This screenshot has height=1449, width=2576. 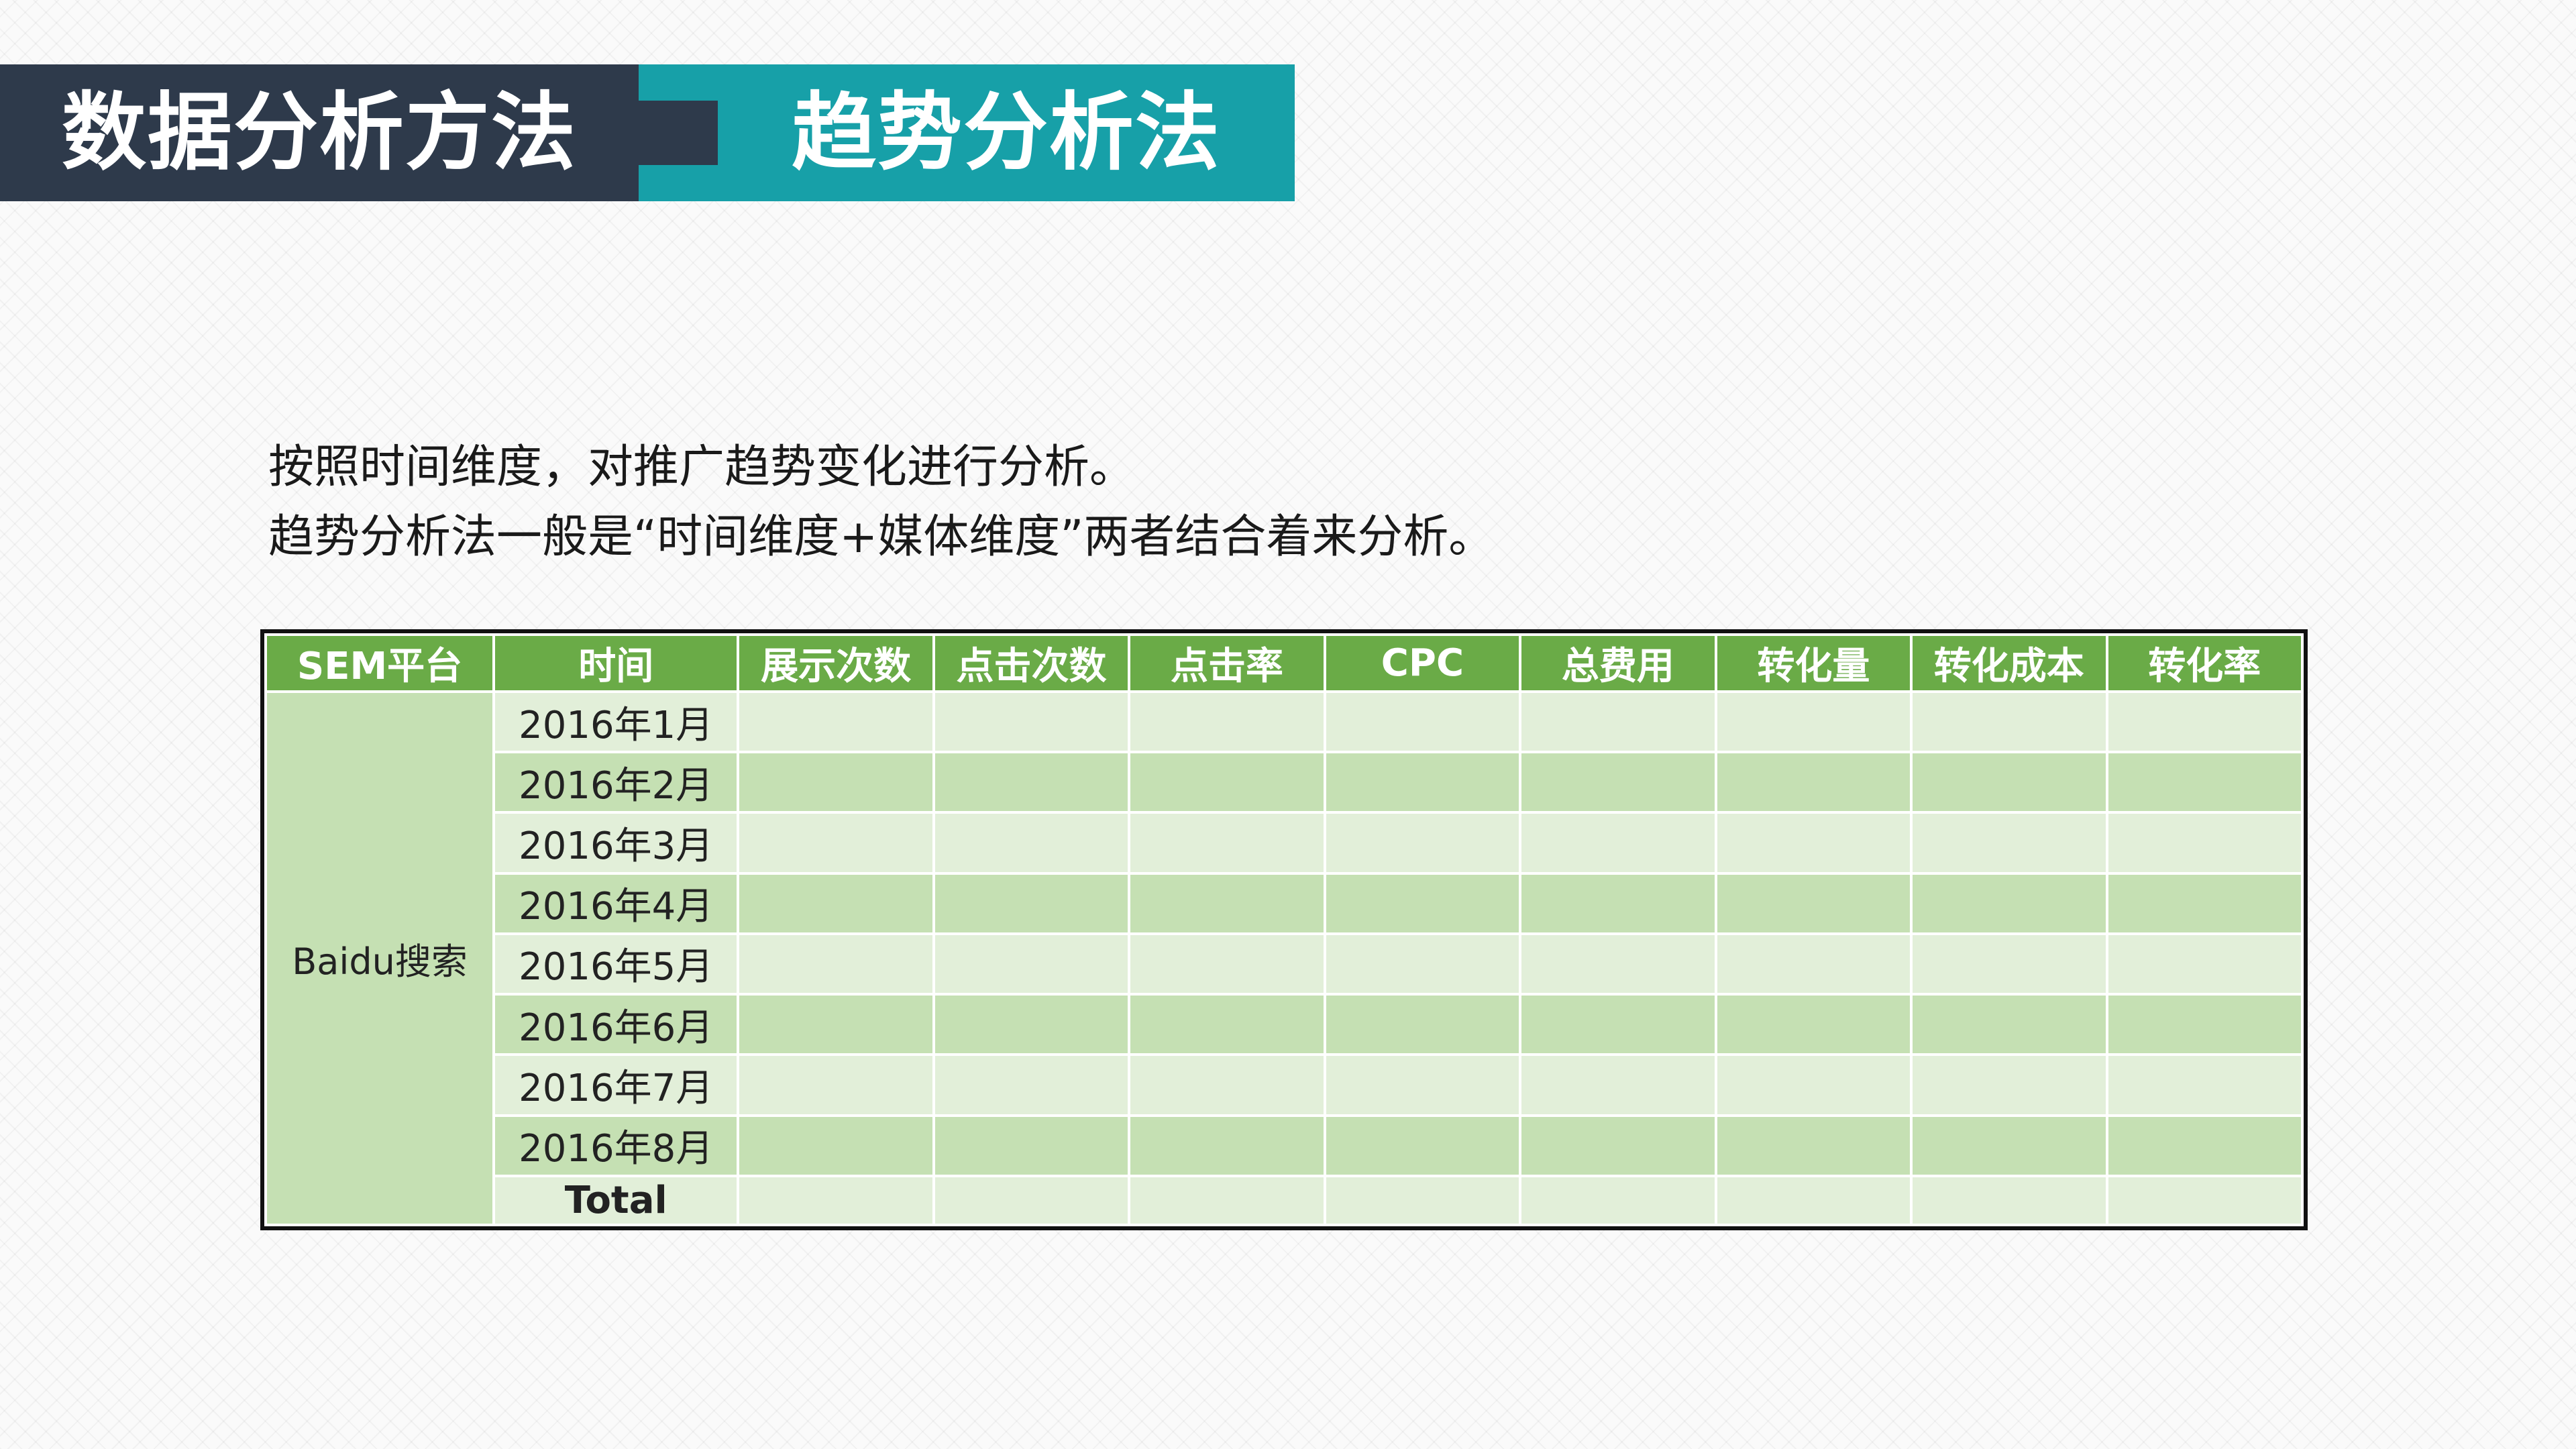 What do you see at coordinates (616, 663) in the screenshot?
I see `column-header: 时间` at bounding box center [616, 663].